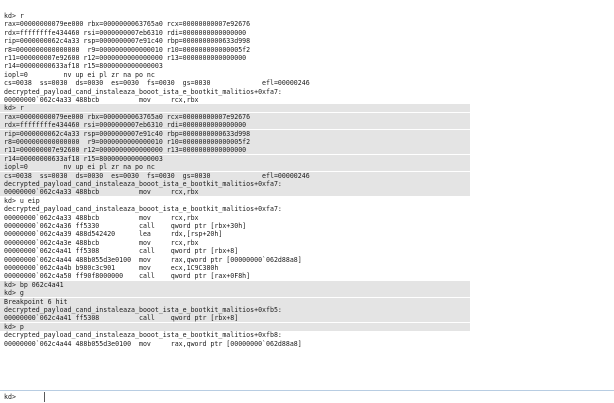 The height and width of the screenshot is (403, 614). What do you see at coordinates (34, 284) in the screenshot?
I see `command-line: kd> bp 062c4a41` at bounding box center [34, 284].